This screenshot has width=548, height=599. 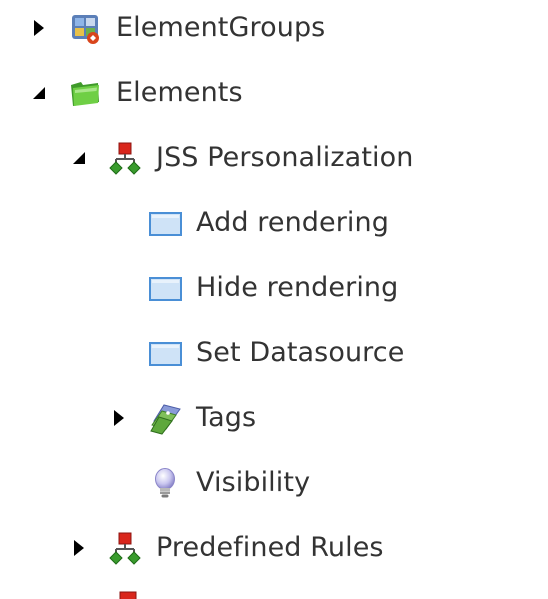 I want to click on tree-node-label: Add rendering, so click(x=292, y=222).